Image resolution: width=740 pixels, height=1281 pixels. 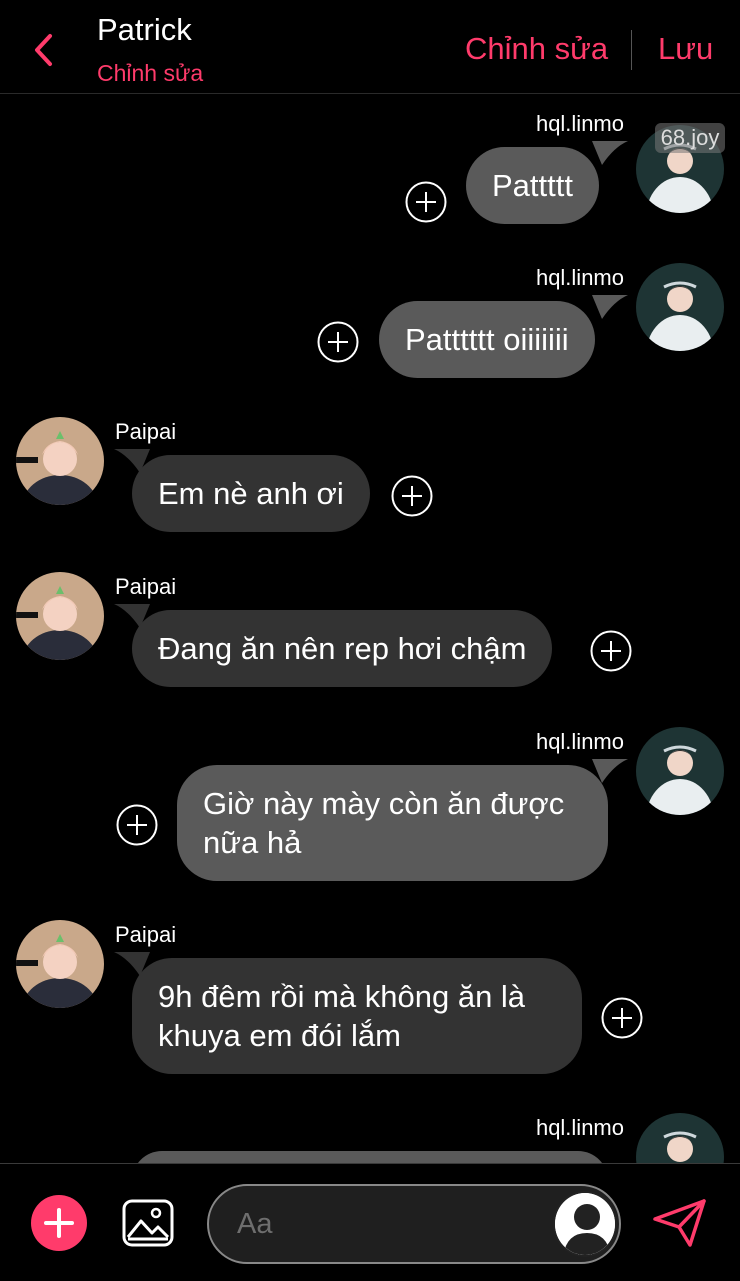 I want to click on paper-plane-icon, so click(x=679, y=1223).